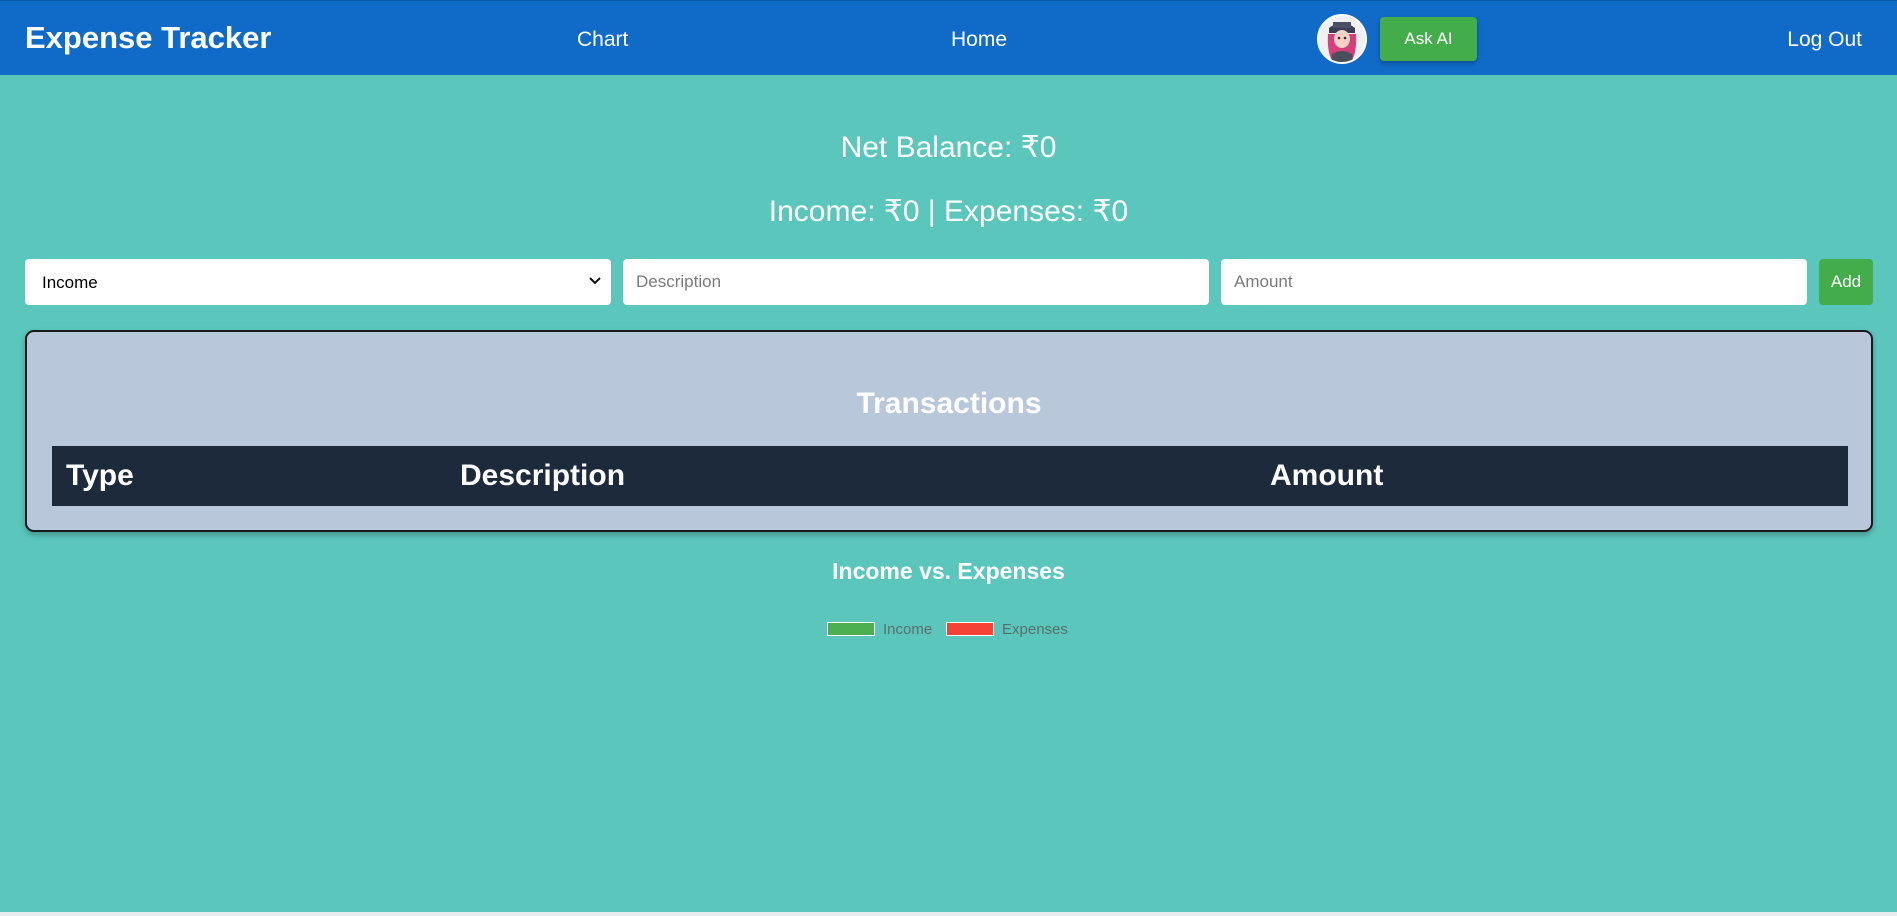 Image resolution: width=1897 pixels, height=916 pixels. I want to click on legend-swatch-expenses, so click(970, 629).